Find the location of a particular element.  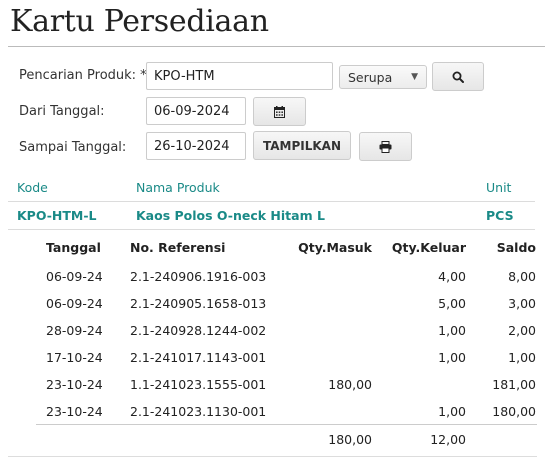

search-icon is located at coordinates (458, 77).